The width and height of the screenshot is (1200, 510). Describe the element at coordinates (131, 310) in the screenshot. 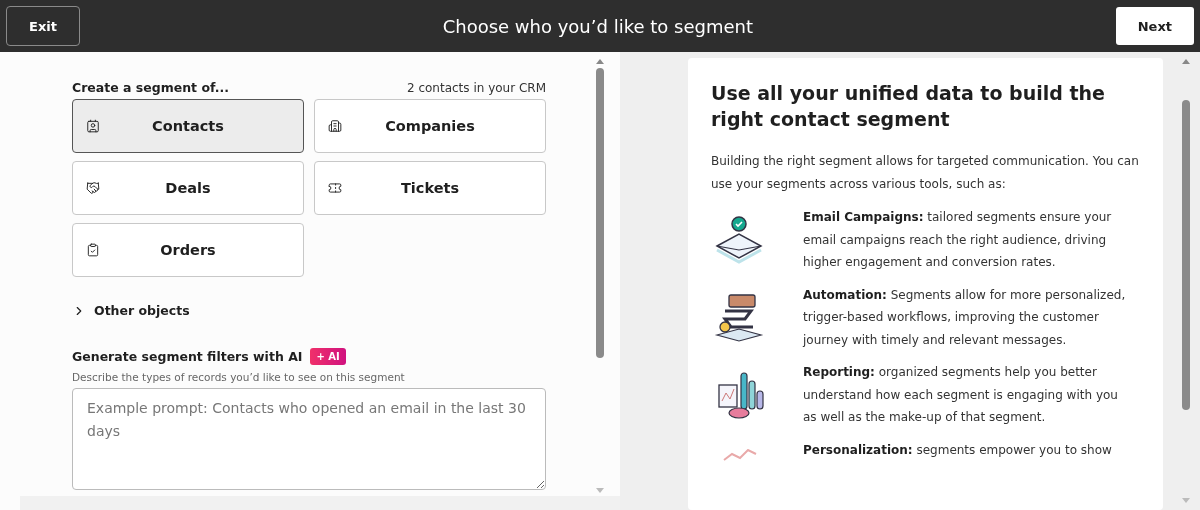

I see `other-objects-toggle: Other objects` at that location.